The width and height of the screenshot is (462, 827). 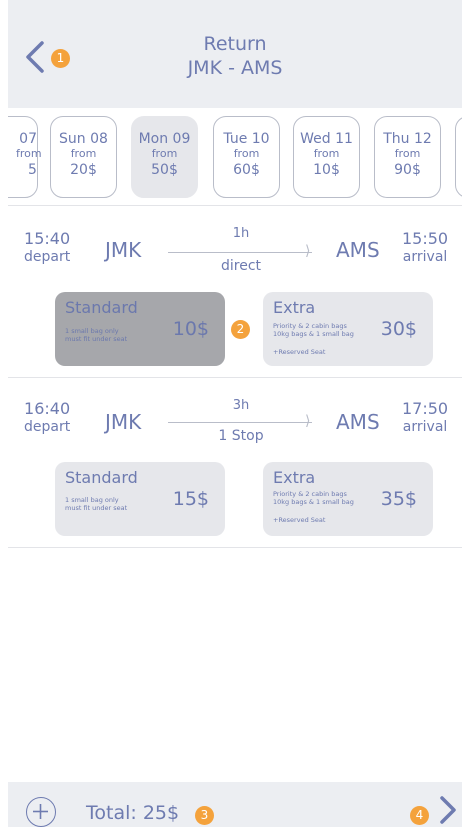 I want to click on date-chip-price: 60$, so click(x=246, y=170).